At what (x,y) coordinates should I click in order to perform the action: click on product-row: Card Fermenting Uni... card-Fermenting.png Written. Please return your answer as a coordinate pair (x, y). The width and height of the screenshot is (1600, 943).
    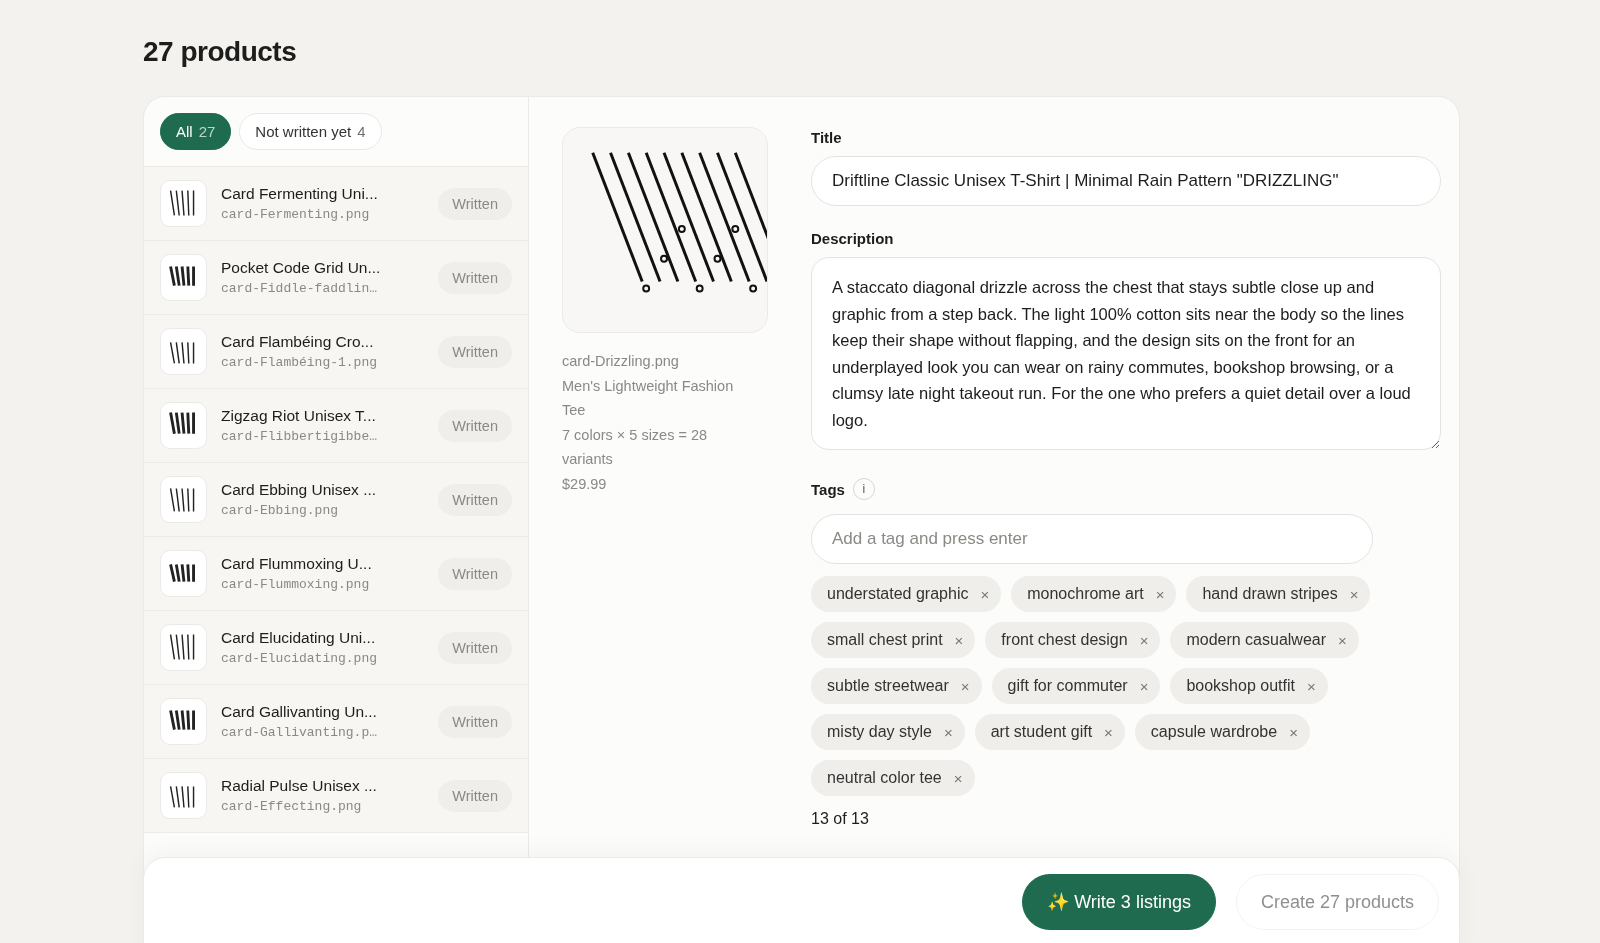
    Looking at the image, I should click on (336, 204).